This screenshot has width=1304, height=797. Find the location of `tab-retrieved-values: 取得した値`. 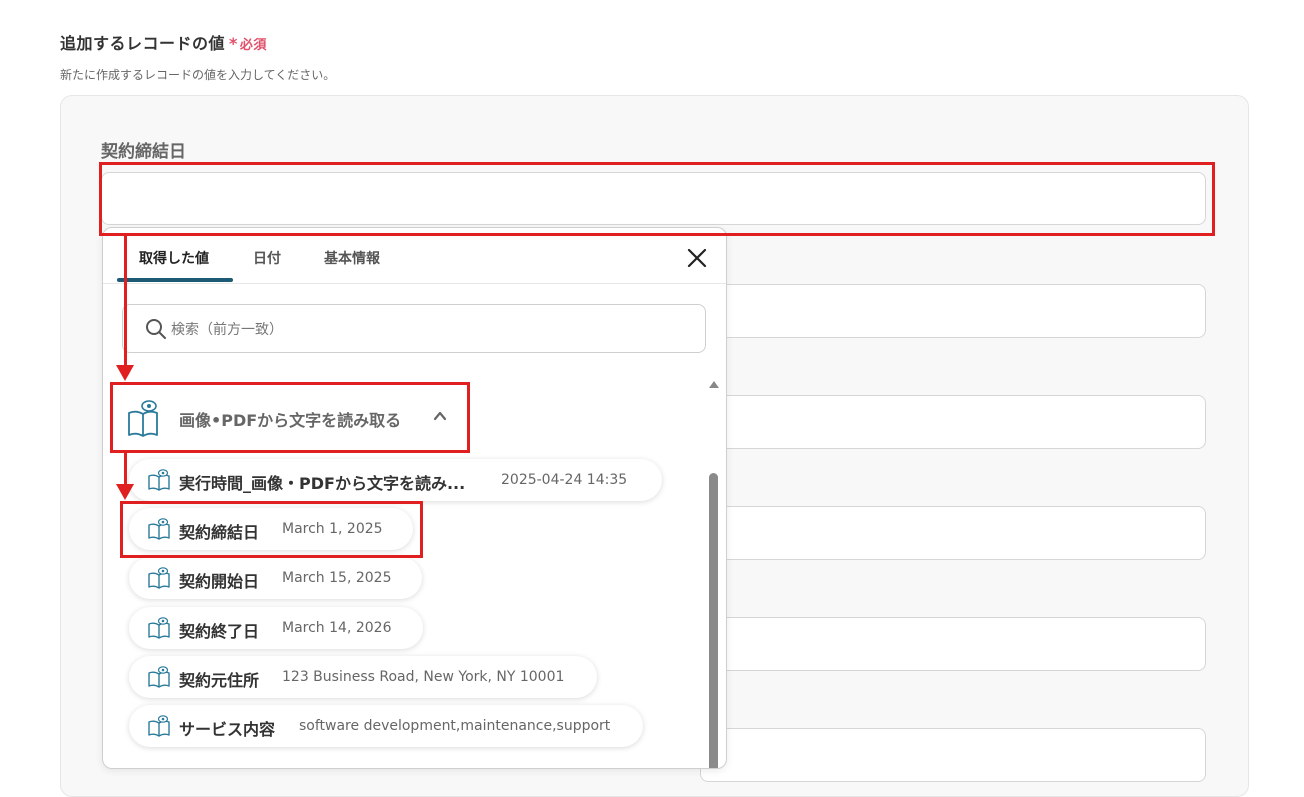

tab-retrieved-values: 取得した値 is located at coordinates (174, 258).